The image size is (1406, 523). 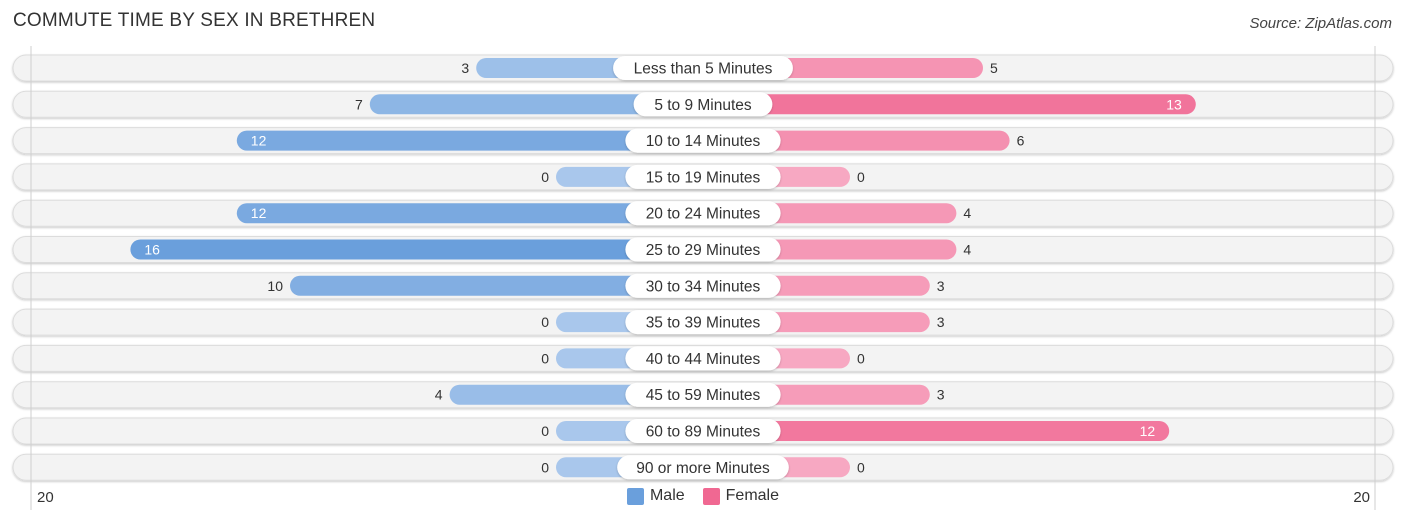 I want to click on category-label: 40 to 44 Minutes, so click(x=703, y=359).